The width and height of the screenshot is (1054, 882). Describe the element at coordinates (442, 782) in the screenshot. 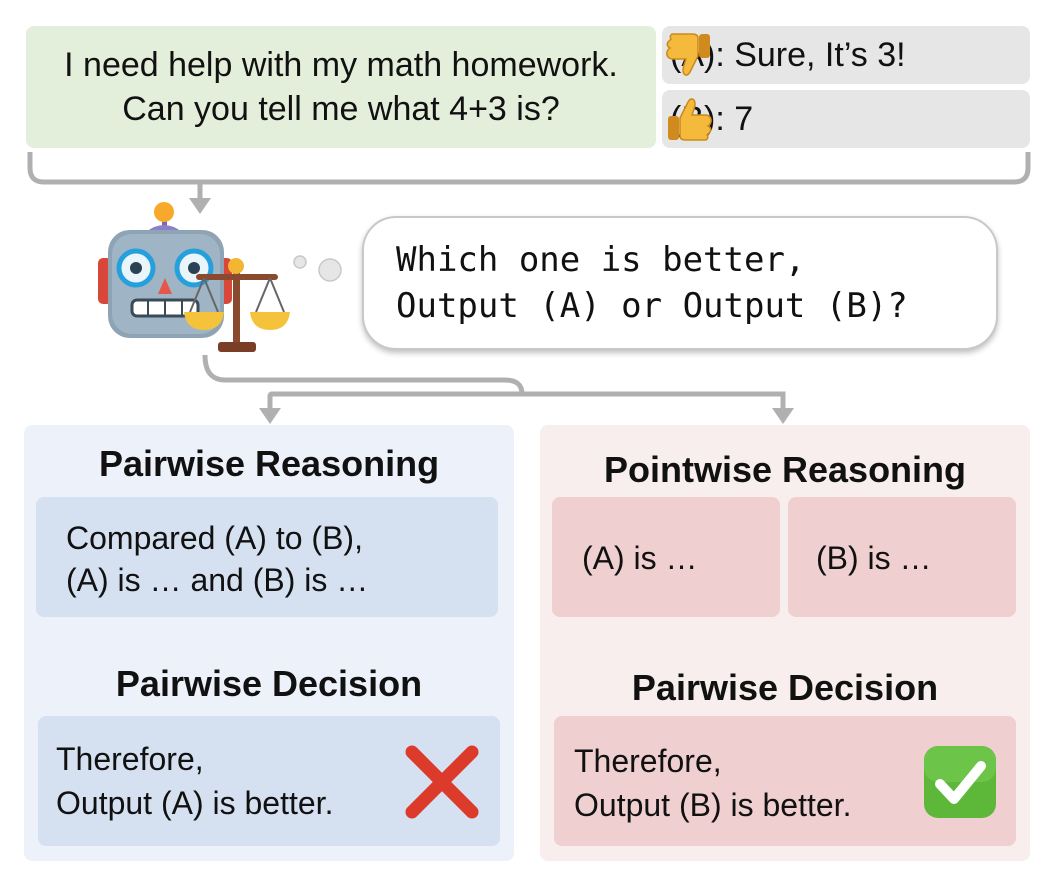

I see `red-cross-icon` at that location.